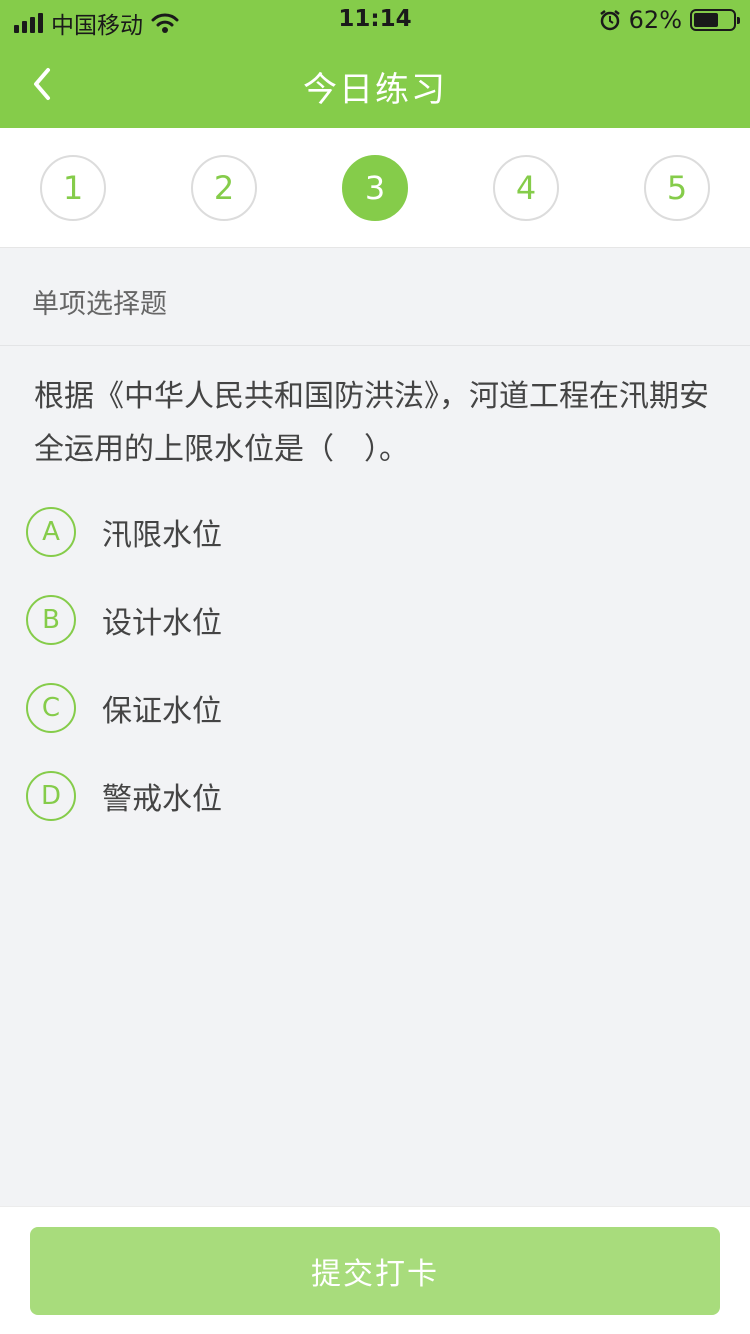 Image resolution: width=750 pixels, height=1334 pixels. I want to click on option-letter: A, so click(51, 532).